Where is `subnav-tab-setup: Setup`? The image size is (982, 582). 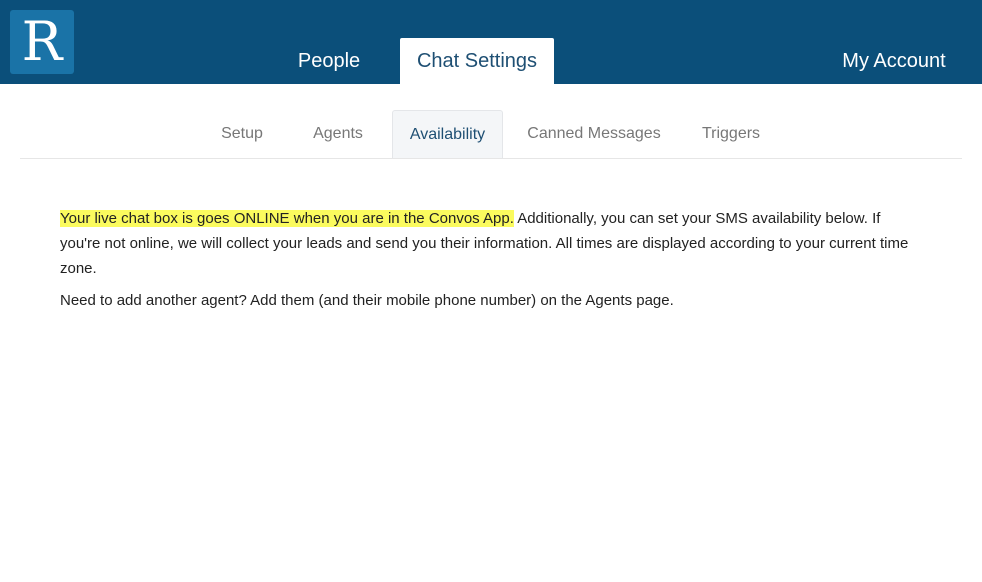 subnav-tab-setup: Setup is located at coordinates (242, 134).